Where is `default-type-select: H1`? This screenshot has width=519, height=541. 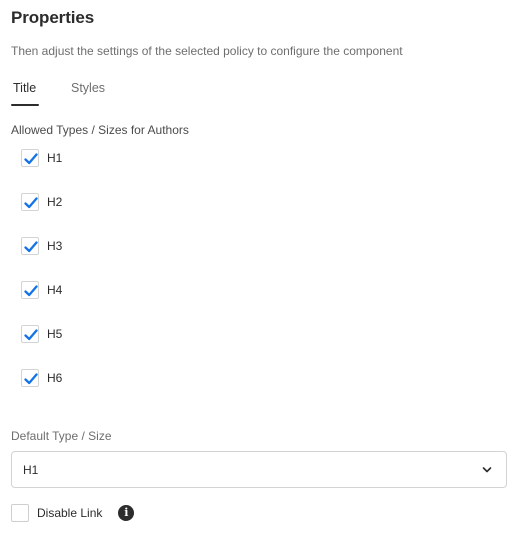 default-type-select: H1 is located at coordinates (259, 469).